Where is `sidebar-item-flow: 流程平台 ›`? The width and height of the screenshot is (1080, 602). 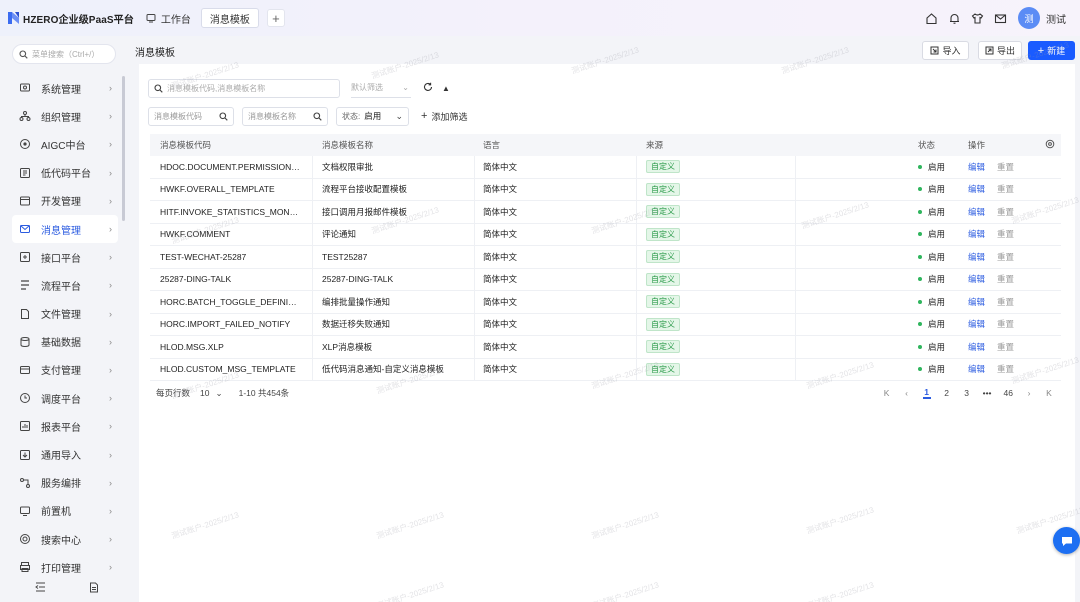 sidebar-item-flow: 流程平台 › is located at coordinates (65, 285).